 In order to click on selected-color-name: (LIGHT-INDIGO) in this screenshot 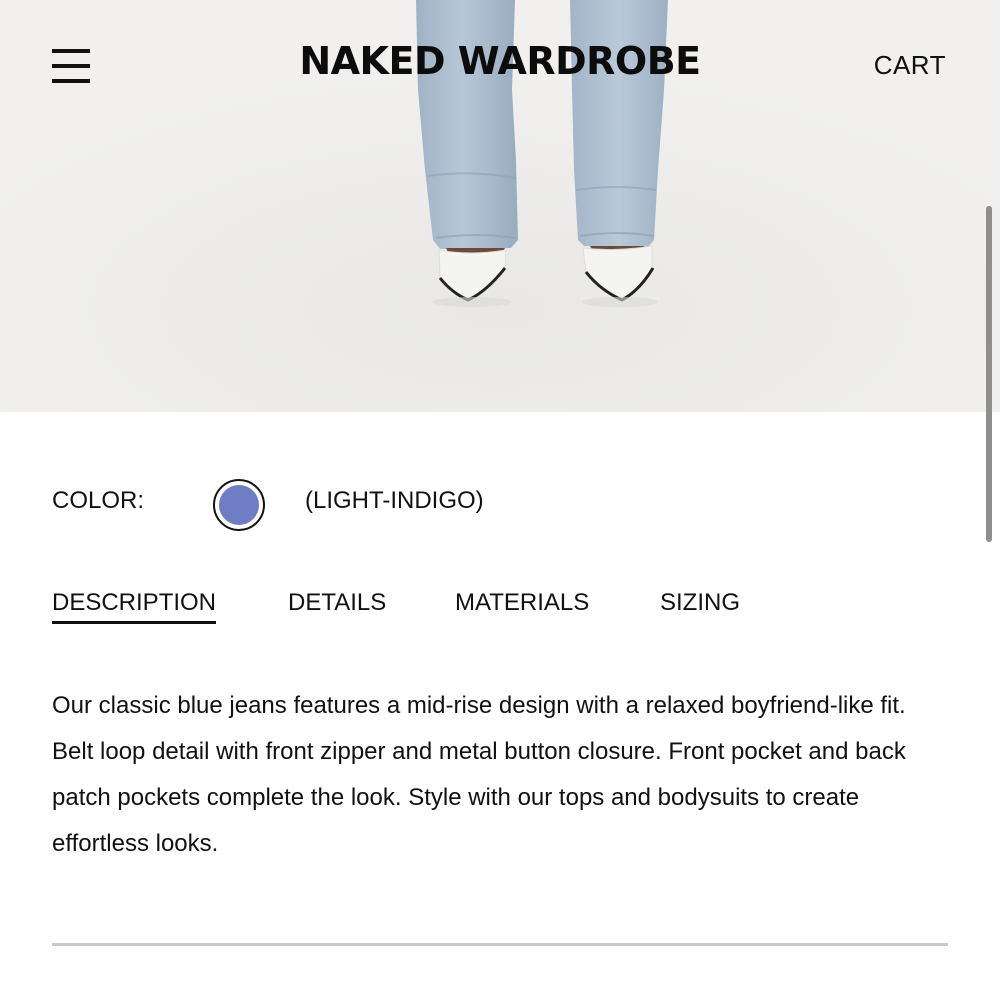, I will do `click(394, 500)`.